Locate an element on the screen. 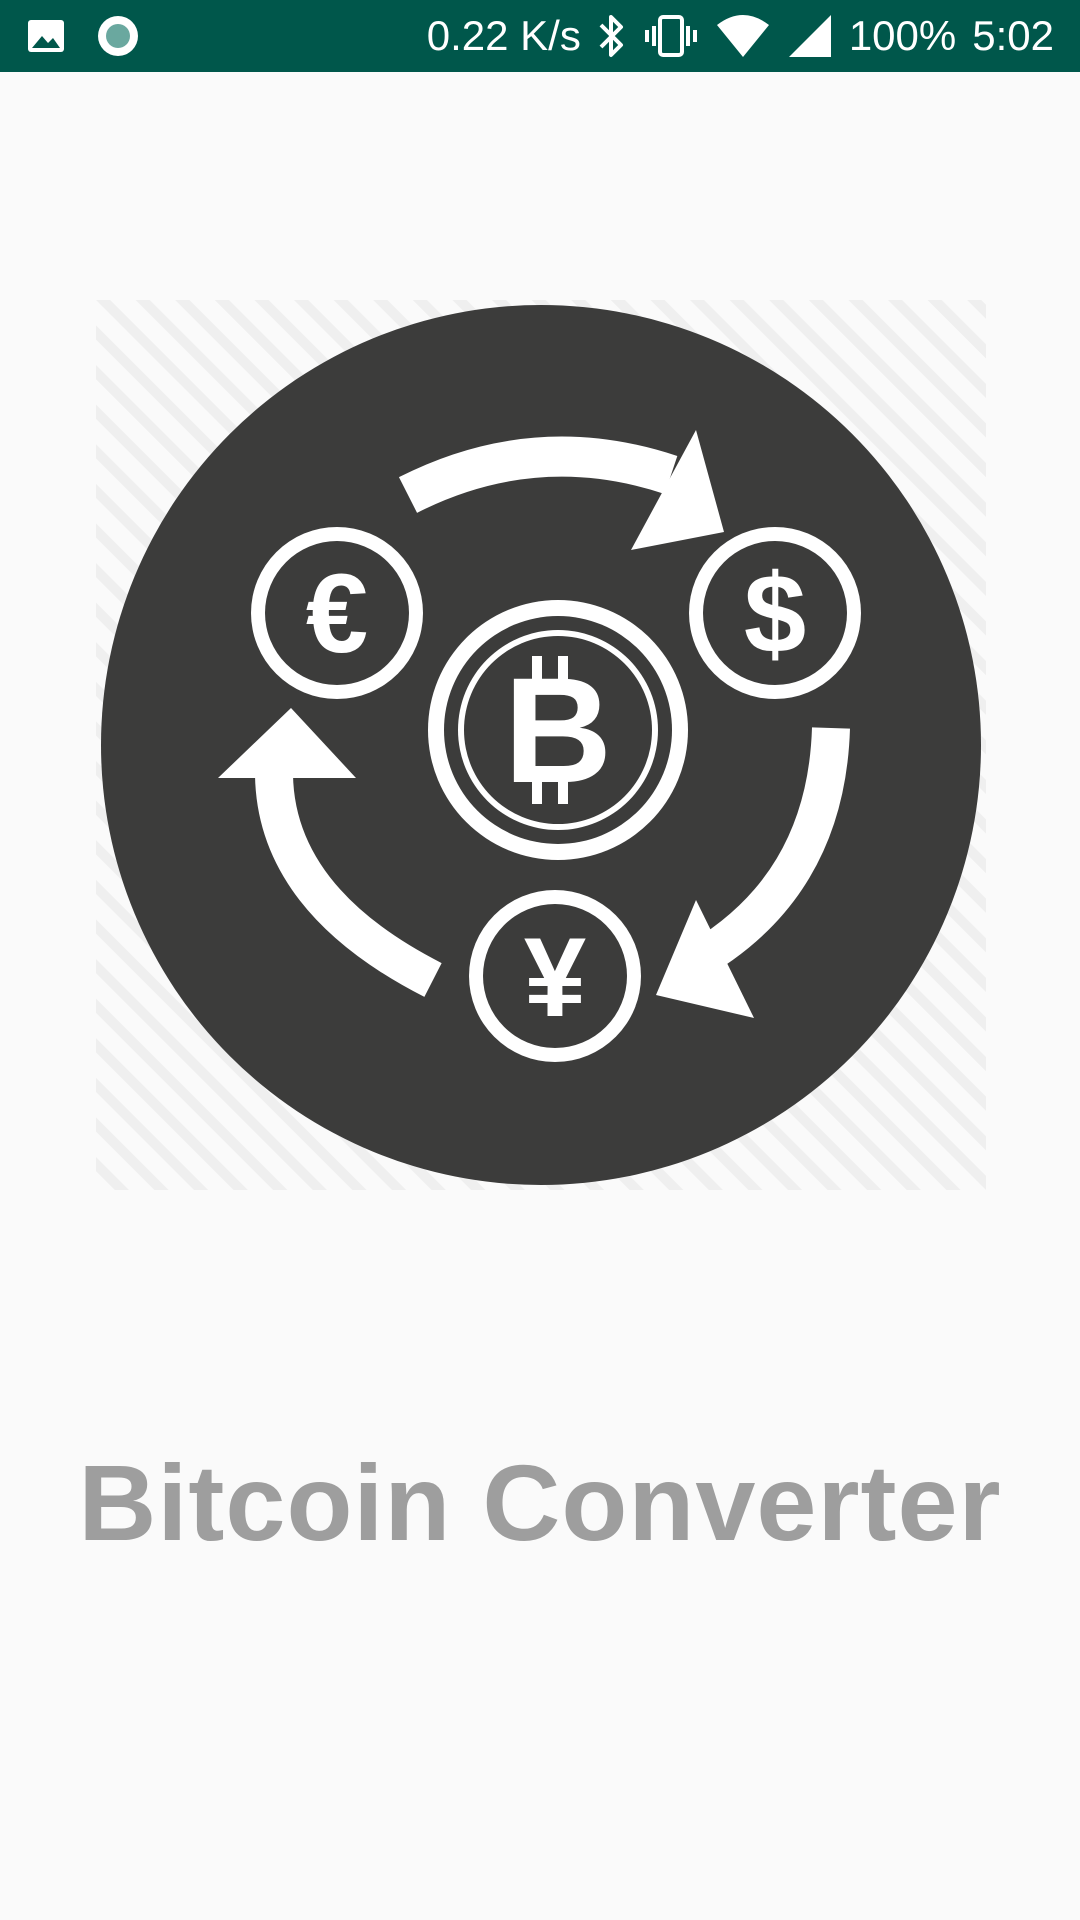  battery-level: 100% is located at coordinates (902, 35).